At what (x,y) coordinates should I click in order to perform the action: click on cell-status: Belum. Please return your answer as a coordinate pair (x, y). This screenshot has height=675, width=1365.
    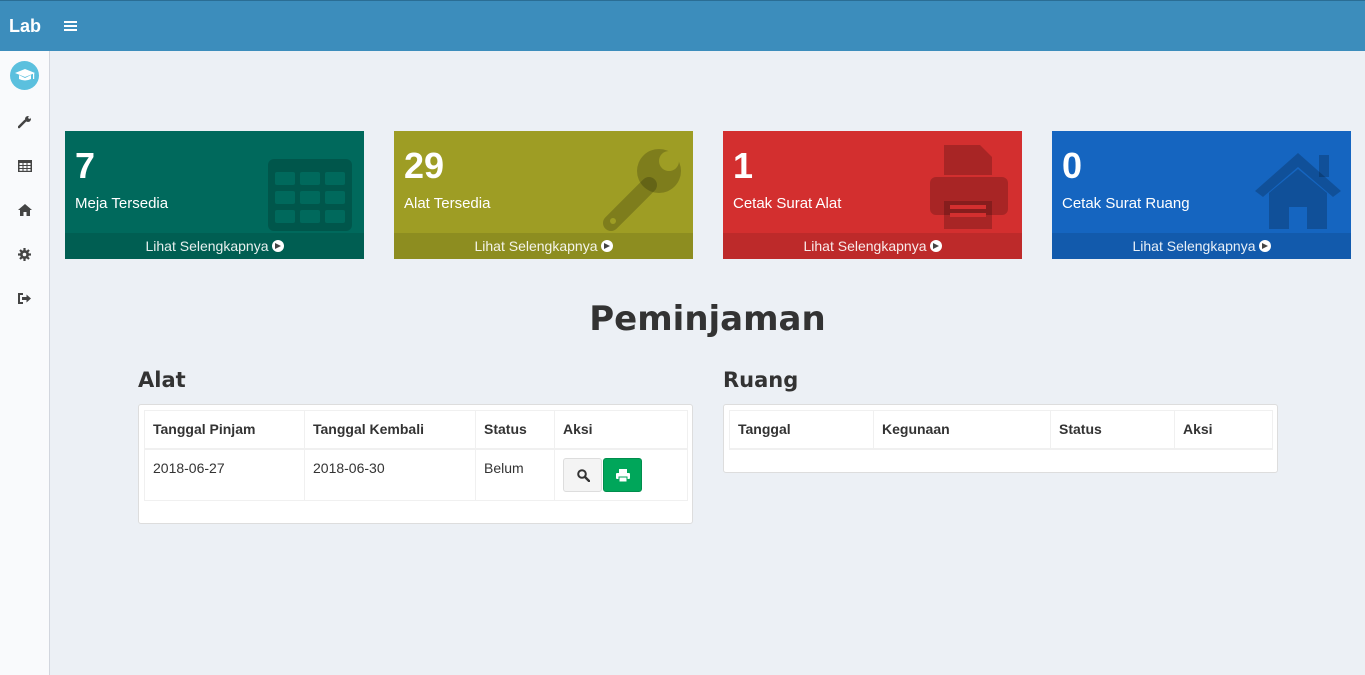
    Looking at the image, I should click on (515, 474).